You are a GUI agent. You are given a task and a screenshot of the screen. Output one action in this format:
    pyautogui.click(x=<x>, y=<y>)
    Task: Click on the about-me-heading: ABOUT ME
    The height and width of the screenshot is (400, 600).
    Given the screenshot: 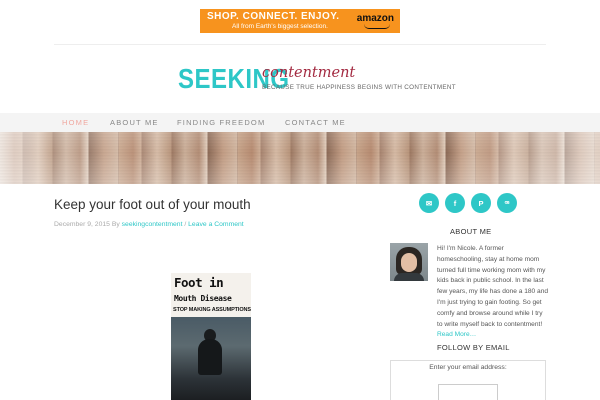 What is the action you would take?
    pyautogui.click(x=471, y=231)
    